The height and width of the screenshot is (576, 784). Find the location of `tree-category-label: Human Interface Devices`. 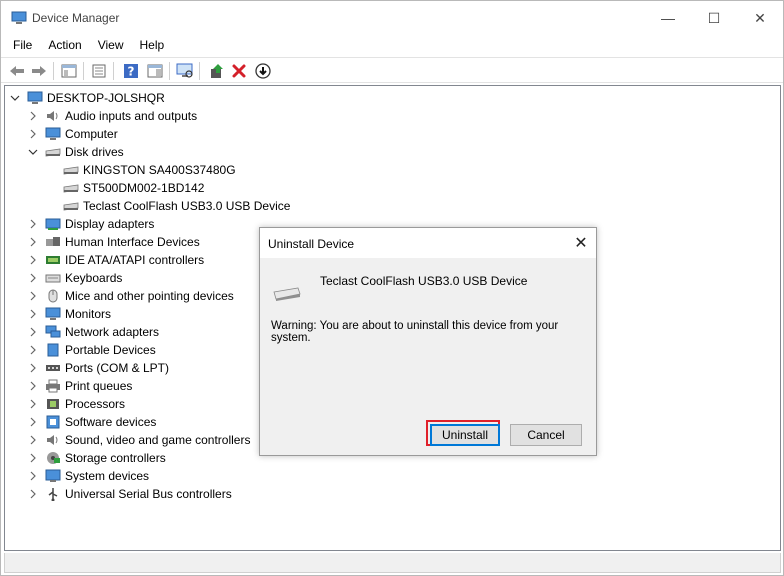

tree-category-label: Human Interface Devices is located at coordinates (132, 242).